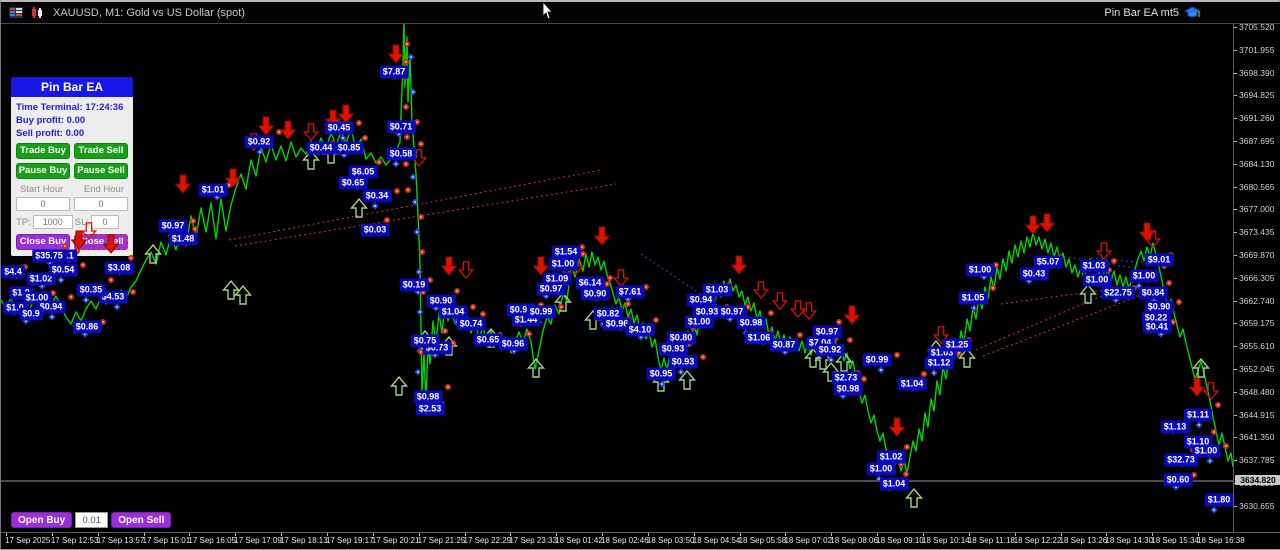 Image resolution: width=1280 pixels, height=550 pixels. I want to click on trade-profit-label: $5.07, so click(1048, 262).